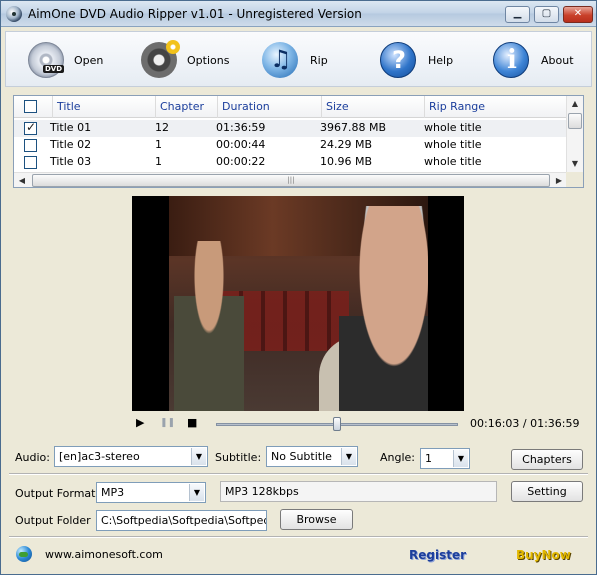 The height and width of the screenshot is (575, 597). Describe the element at coordinates (269, 107) in the screenshot. I see `column-duration: Duration` at that location.